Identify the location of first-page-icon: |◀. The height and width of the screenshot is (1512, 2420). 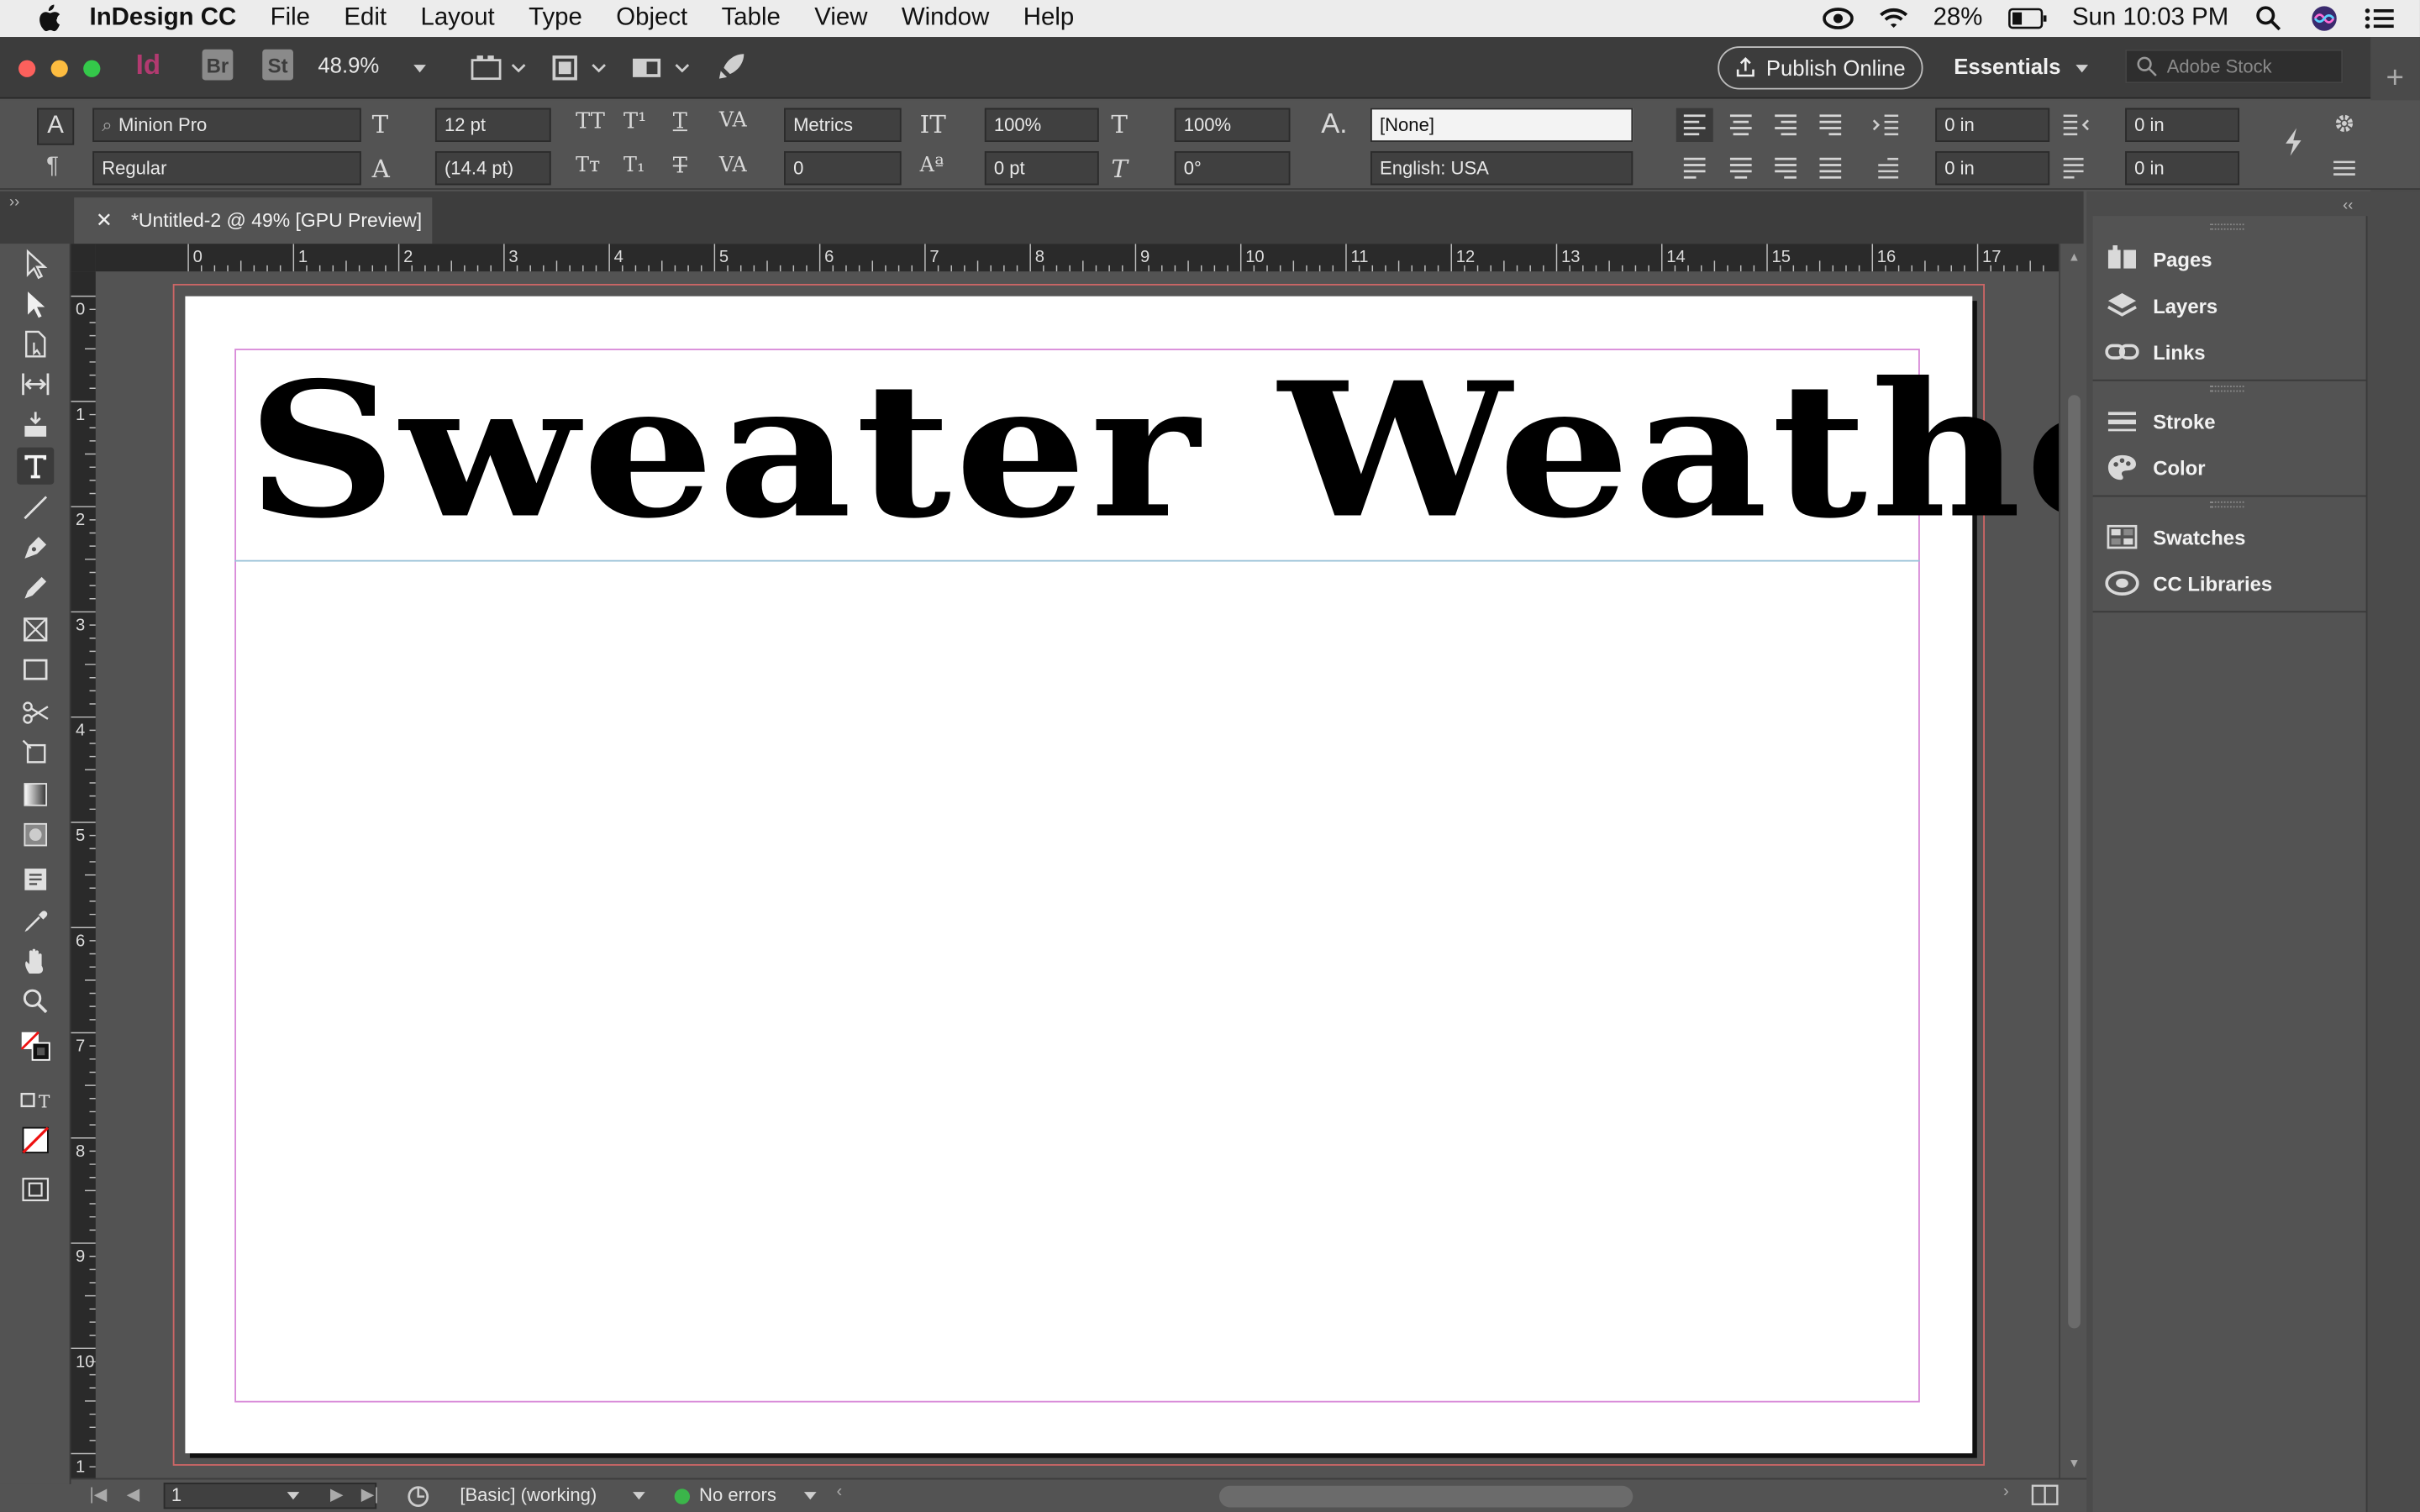
(99, 1494).